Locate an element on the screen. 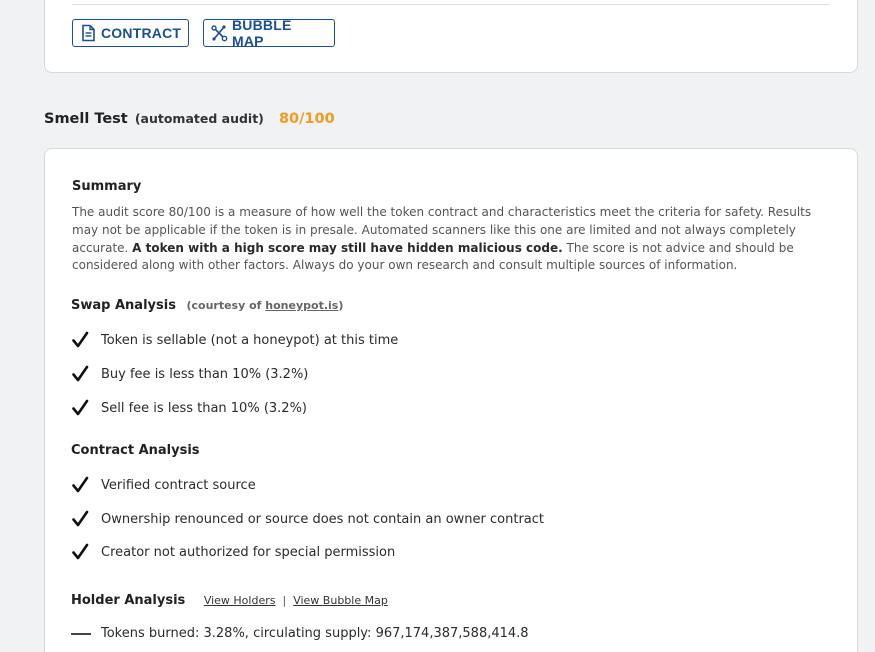 The height and width of the screenshot is (652, 875). bubble-map-button: BUBBLE MAP is located at coordinates (269, 33).